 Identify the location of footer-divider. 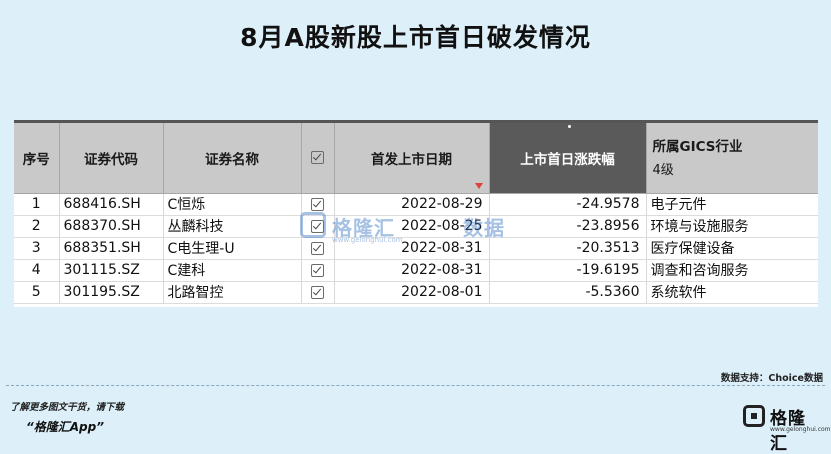
(415, 385).